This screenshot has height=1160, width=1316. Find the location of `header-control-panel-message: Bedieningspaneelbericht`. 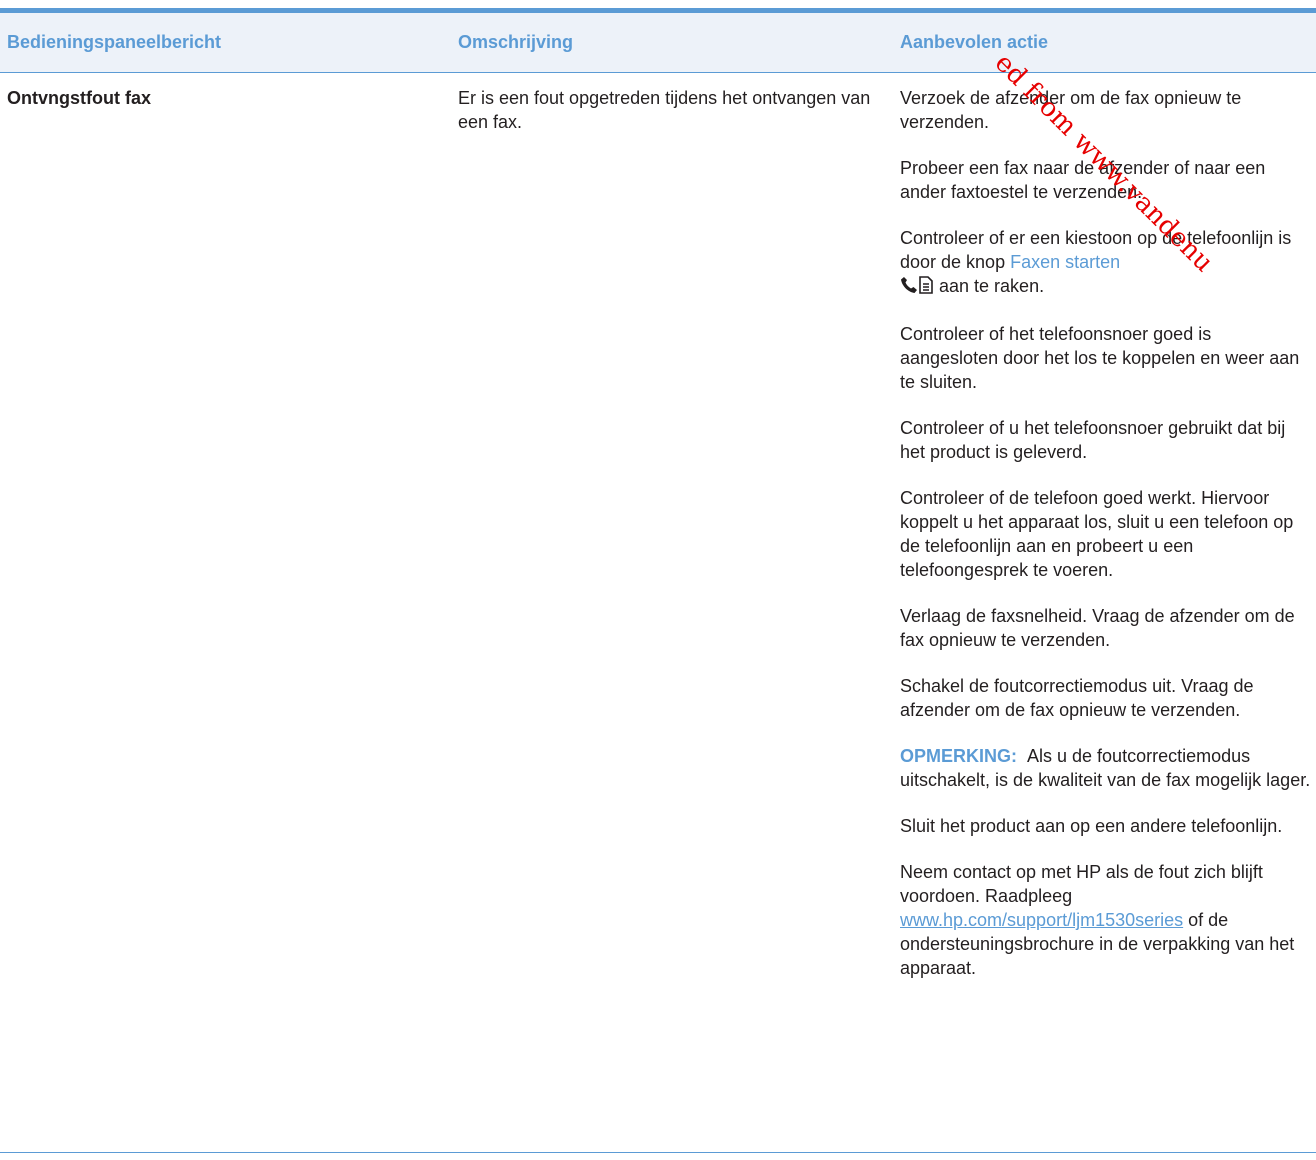

header-control-panel-message: Bedieningspaneelbericht is located at coordinates (114, 42).